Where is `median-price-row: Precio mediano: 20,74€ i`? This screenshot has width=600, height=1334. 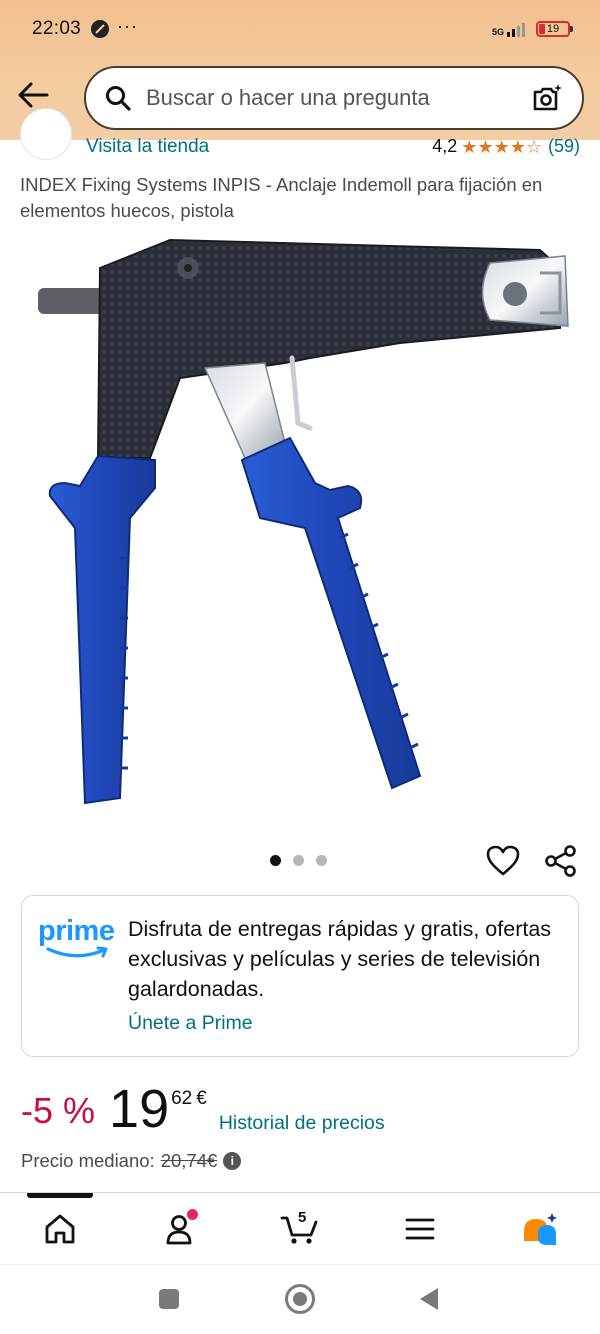
median-price-row: Precio mediano: 20,74€ i is located at coordinates (131, 1161).